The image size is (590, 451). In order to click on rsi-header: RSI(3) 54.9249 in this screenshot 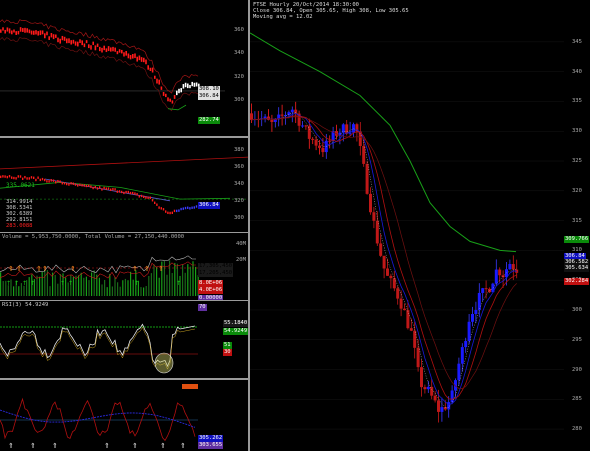, I will do `click(25, 305)`.